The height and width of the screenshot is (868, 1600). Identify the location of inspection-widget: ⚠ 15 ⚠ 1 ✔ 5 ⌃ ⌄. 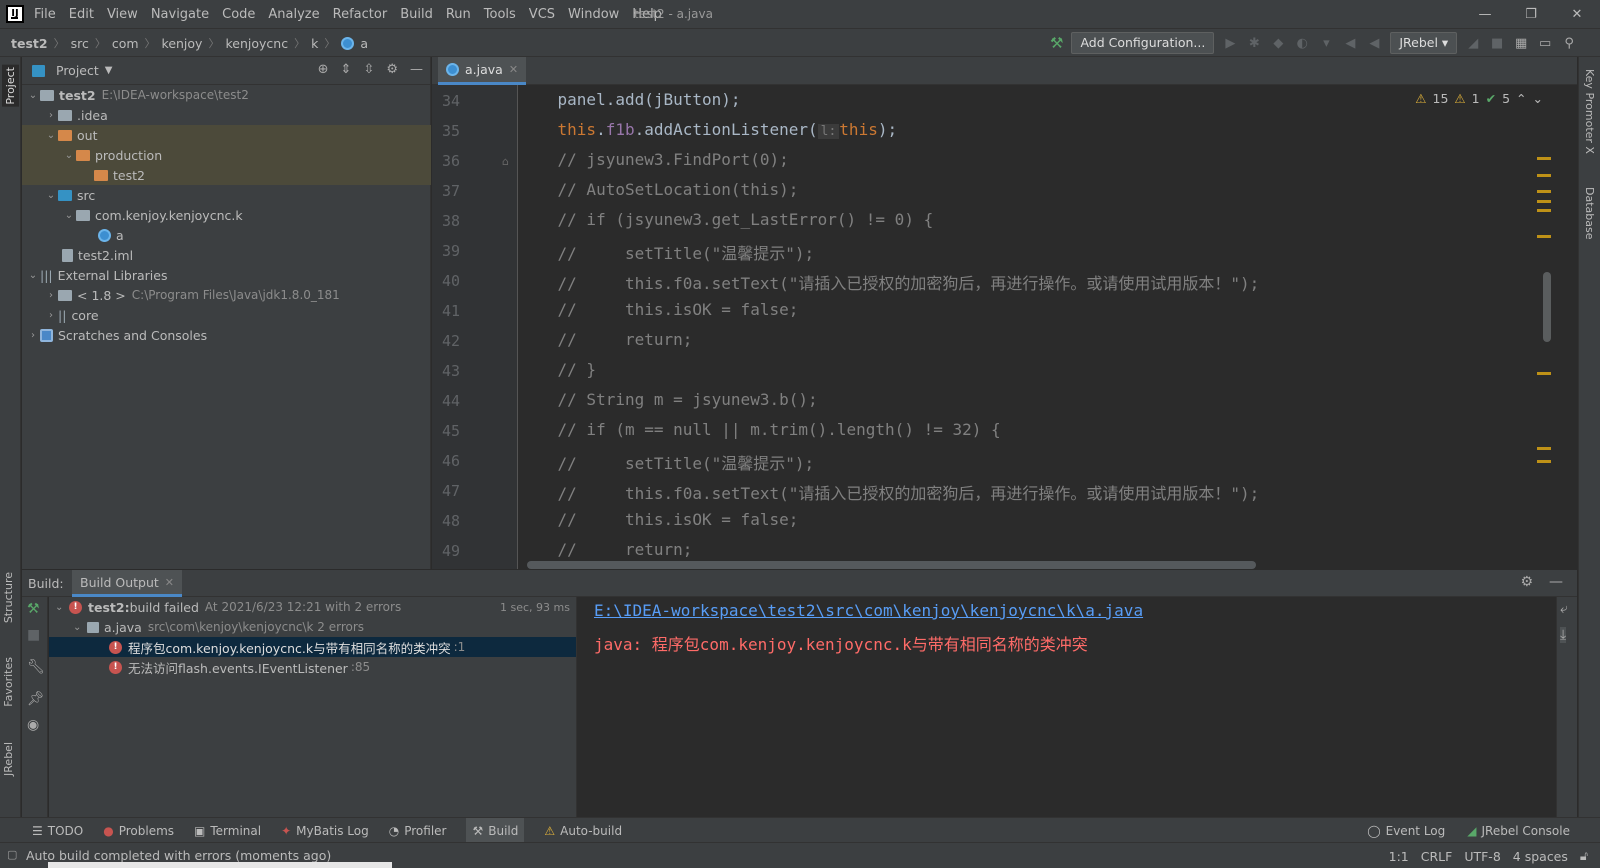
(1479, 98).